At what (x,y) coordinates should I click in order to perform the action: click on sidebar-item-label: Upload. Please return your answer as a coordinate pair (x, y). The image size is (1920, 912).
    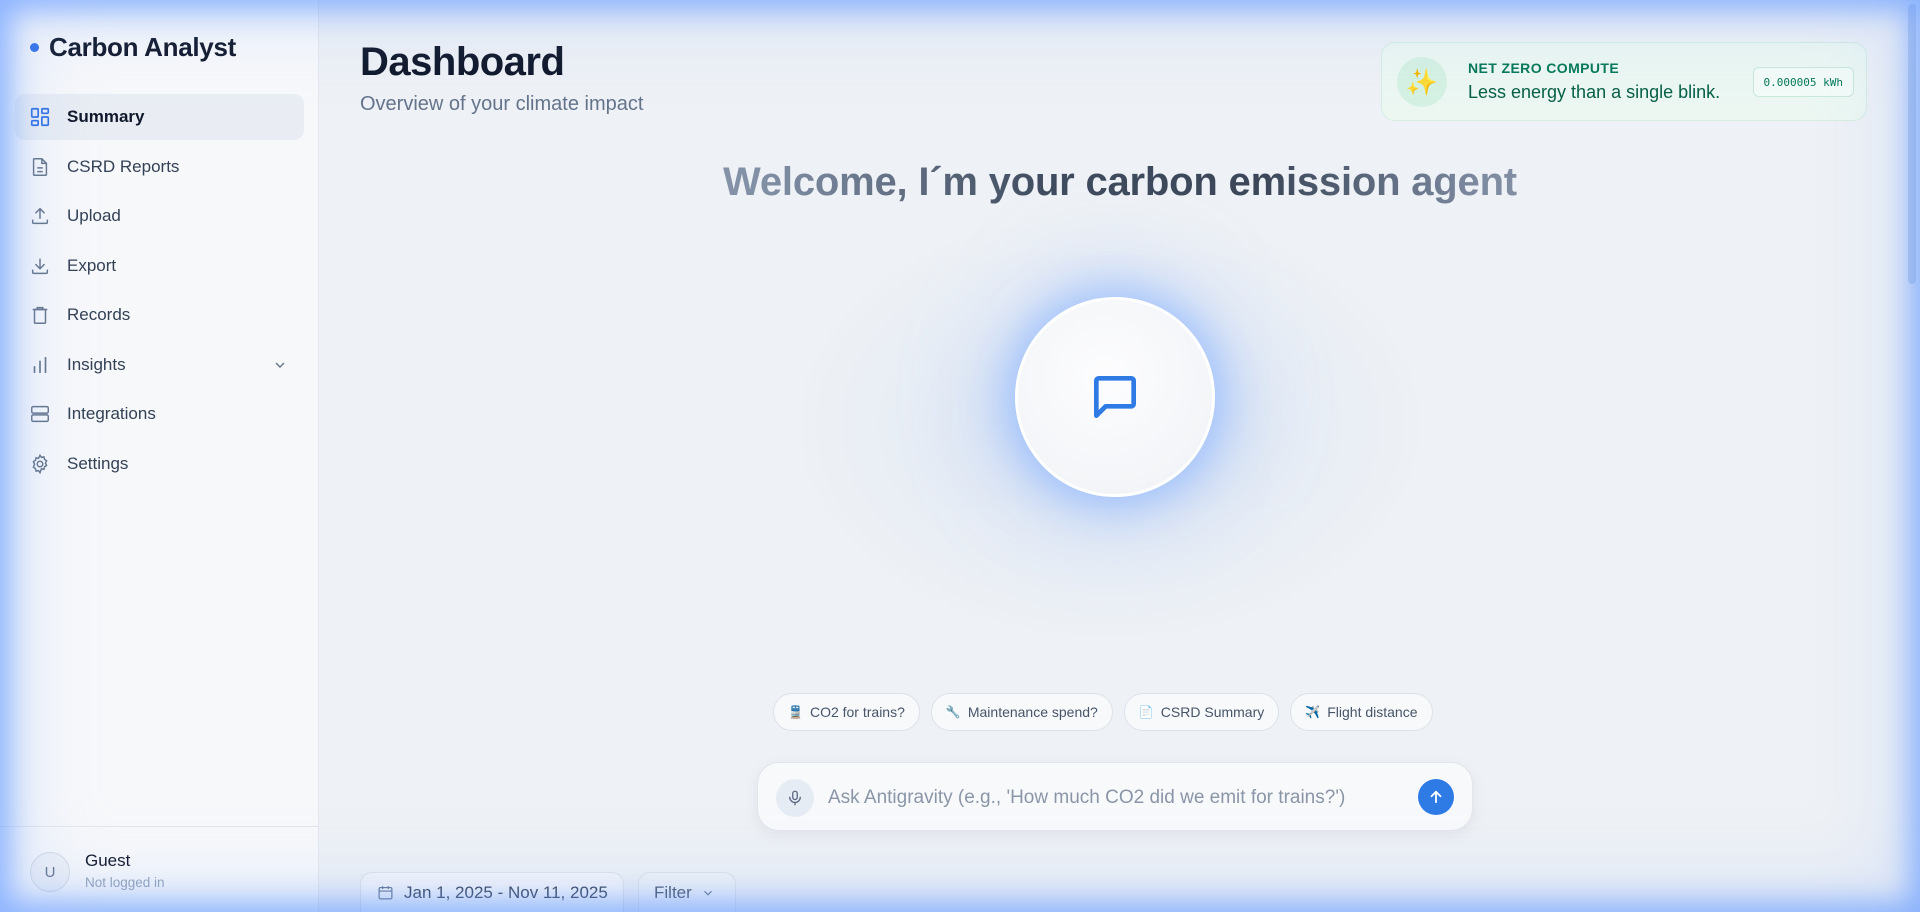
    Looking at the image, I should click on (94, 215).